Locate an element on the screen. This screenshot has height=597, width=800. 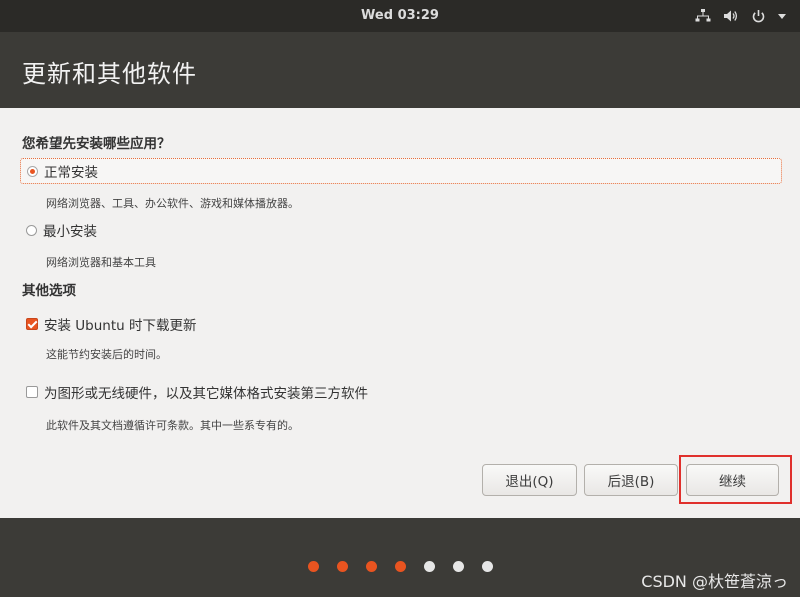
download-updates-checkbox is located at coordinates (32, 324).